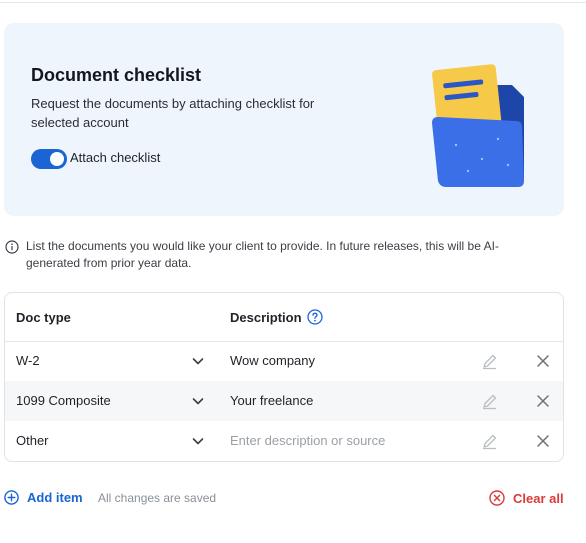 The width and height of the screenshot is (586, 543). What do you see at coordinates (293, 2) in the screenshot?
I see `top-divider` at bounding box center [293, 2].